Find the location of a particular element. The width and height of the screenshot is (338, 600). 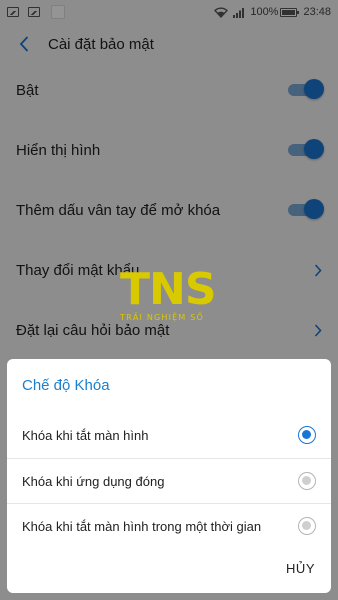

dialog-title: Chế độ Khóa is located at coordinates (66, 385).